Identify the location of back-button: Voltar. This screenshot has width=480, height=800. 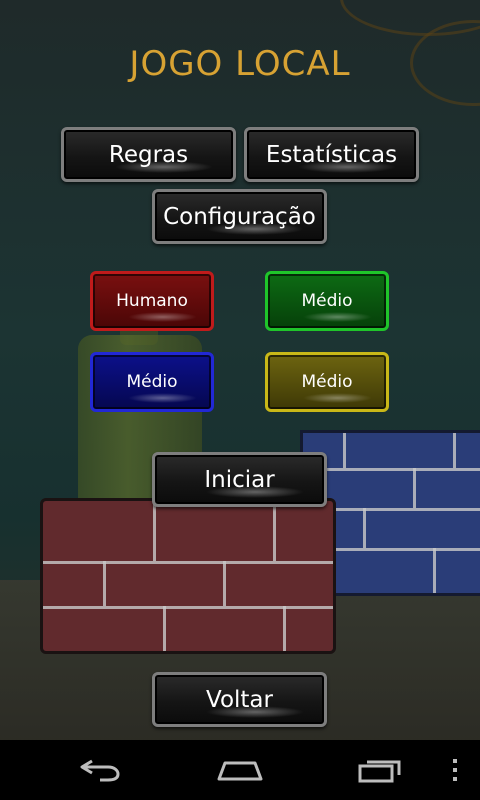
(239, 699).